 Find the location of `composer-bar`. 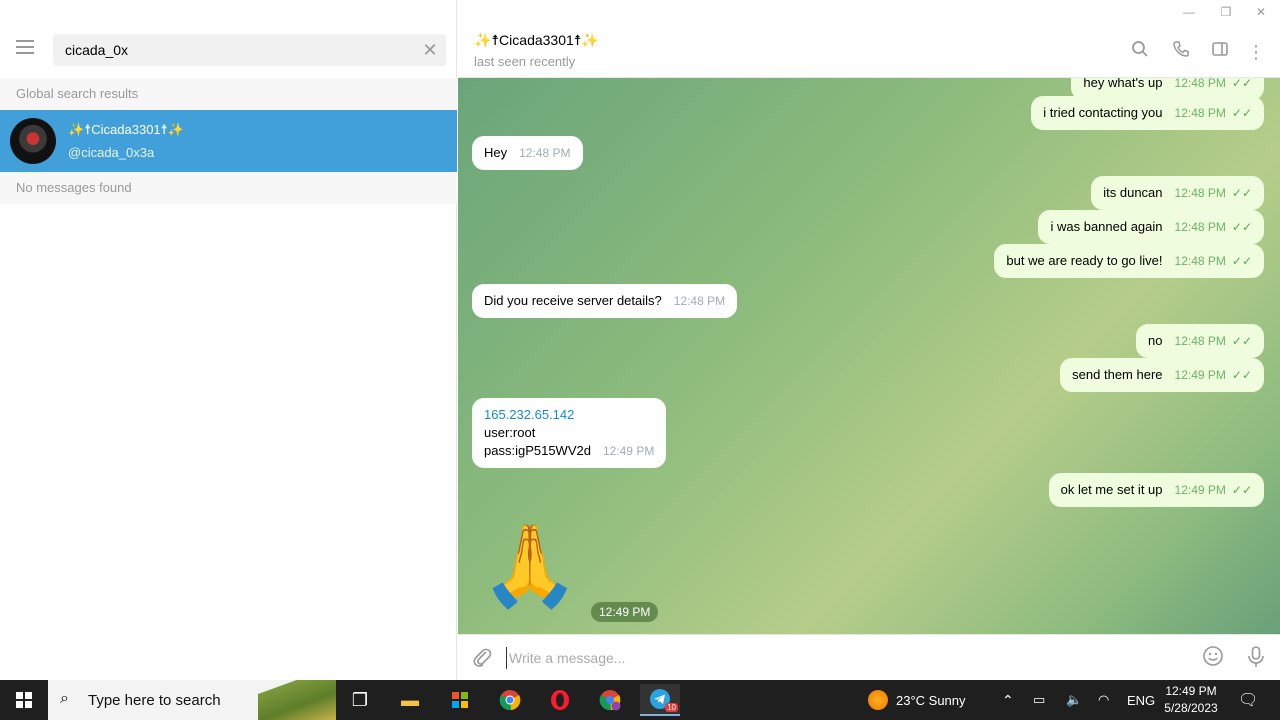

composer-bar is located at coordinates (869, 657).